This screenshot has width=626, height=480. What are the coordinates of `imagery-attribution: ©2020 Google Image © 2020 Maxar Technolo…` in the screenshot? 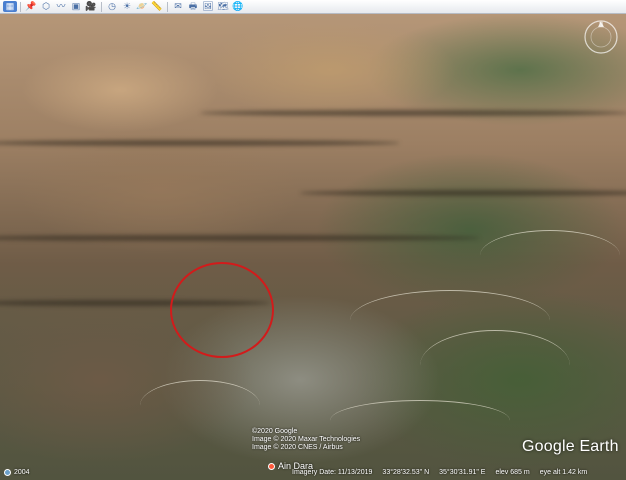 It's located at (306, 440).